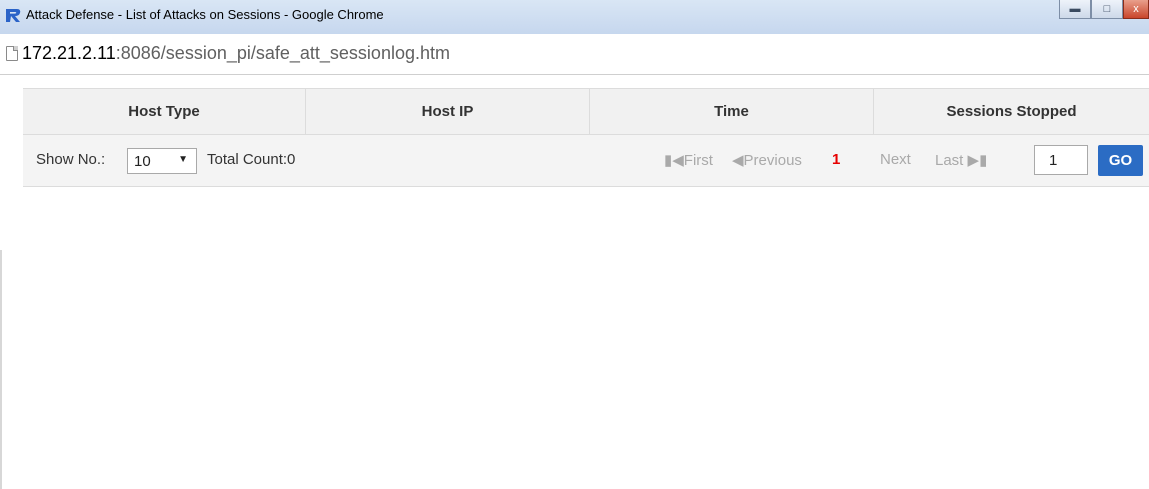  Describe the element at coordinates (836, 159) in the screenshot. I see `current-page: 1` at that location.